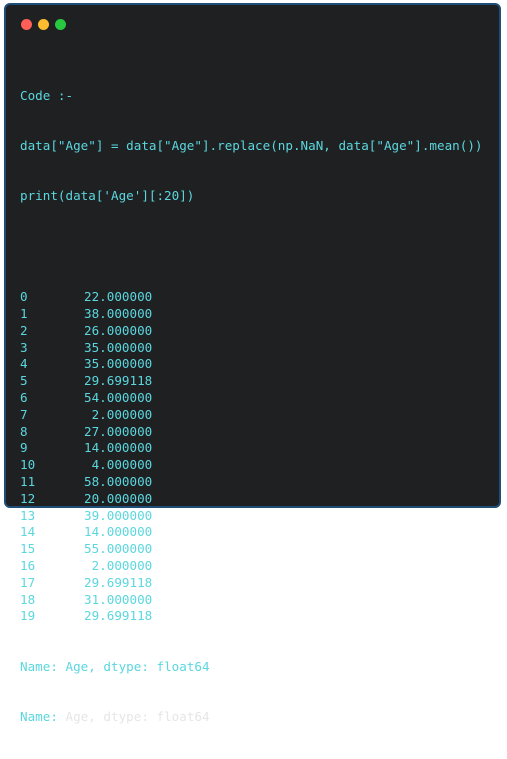 Image resolution: width=507 pixels, height=759 pixels. What do you see at coordinates (60, 24) in the screenshot?
I see `maximize-dot-icon` at bounding box center [60, 24].